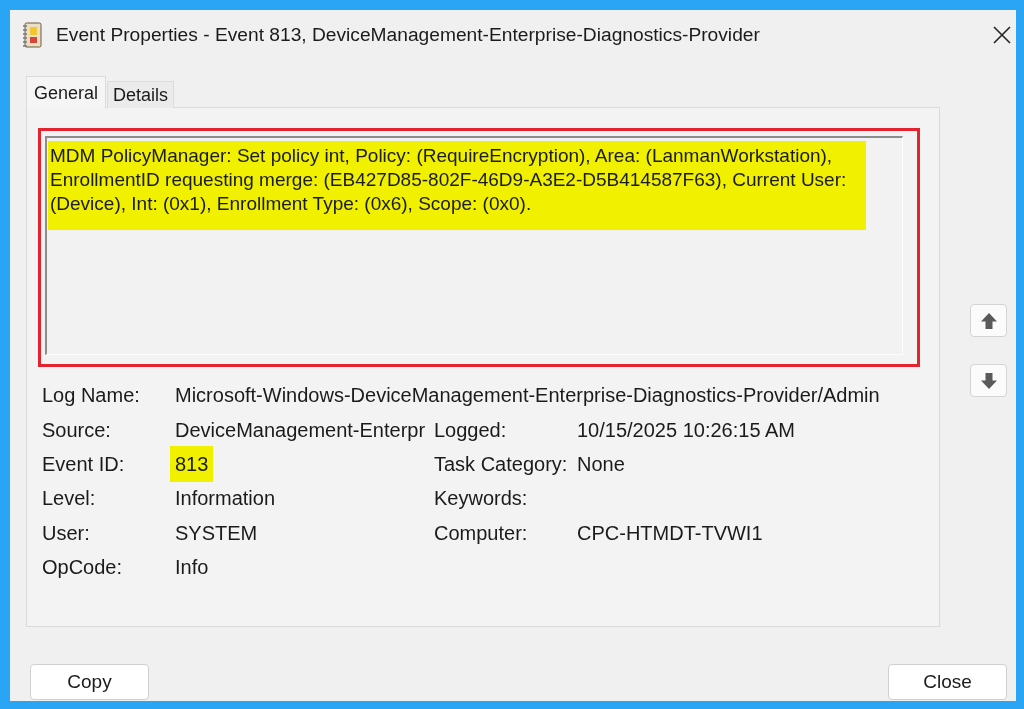 Image resolution: width=1024 pixels, height=709 pixels. Describe the element at coordinates (226, 499) in the screenshot. I see `field-value: Information` at that location.